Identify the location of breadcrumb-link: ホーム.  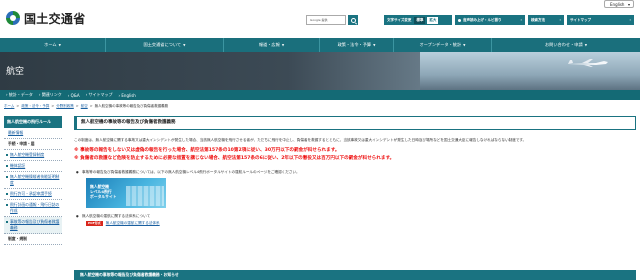
(9, 106).